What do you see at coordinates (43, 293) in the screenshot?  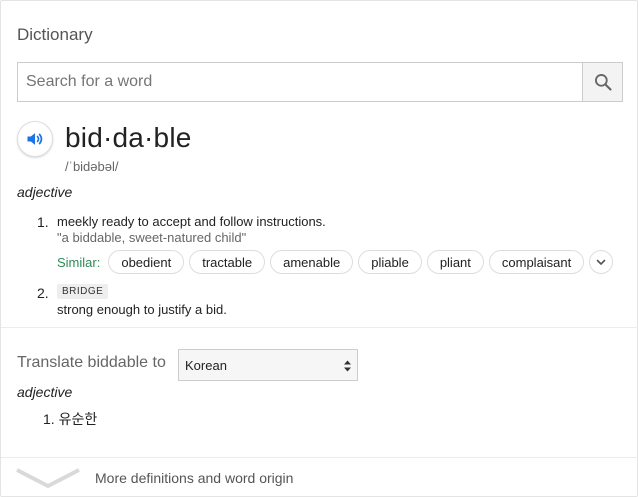 I see `sense-number: 2.` at bounding box center [43, 293].